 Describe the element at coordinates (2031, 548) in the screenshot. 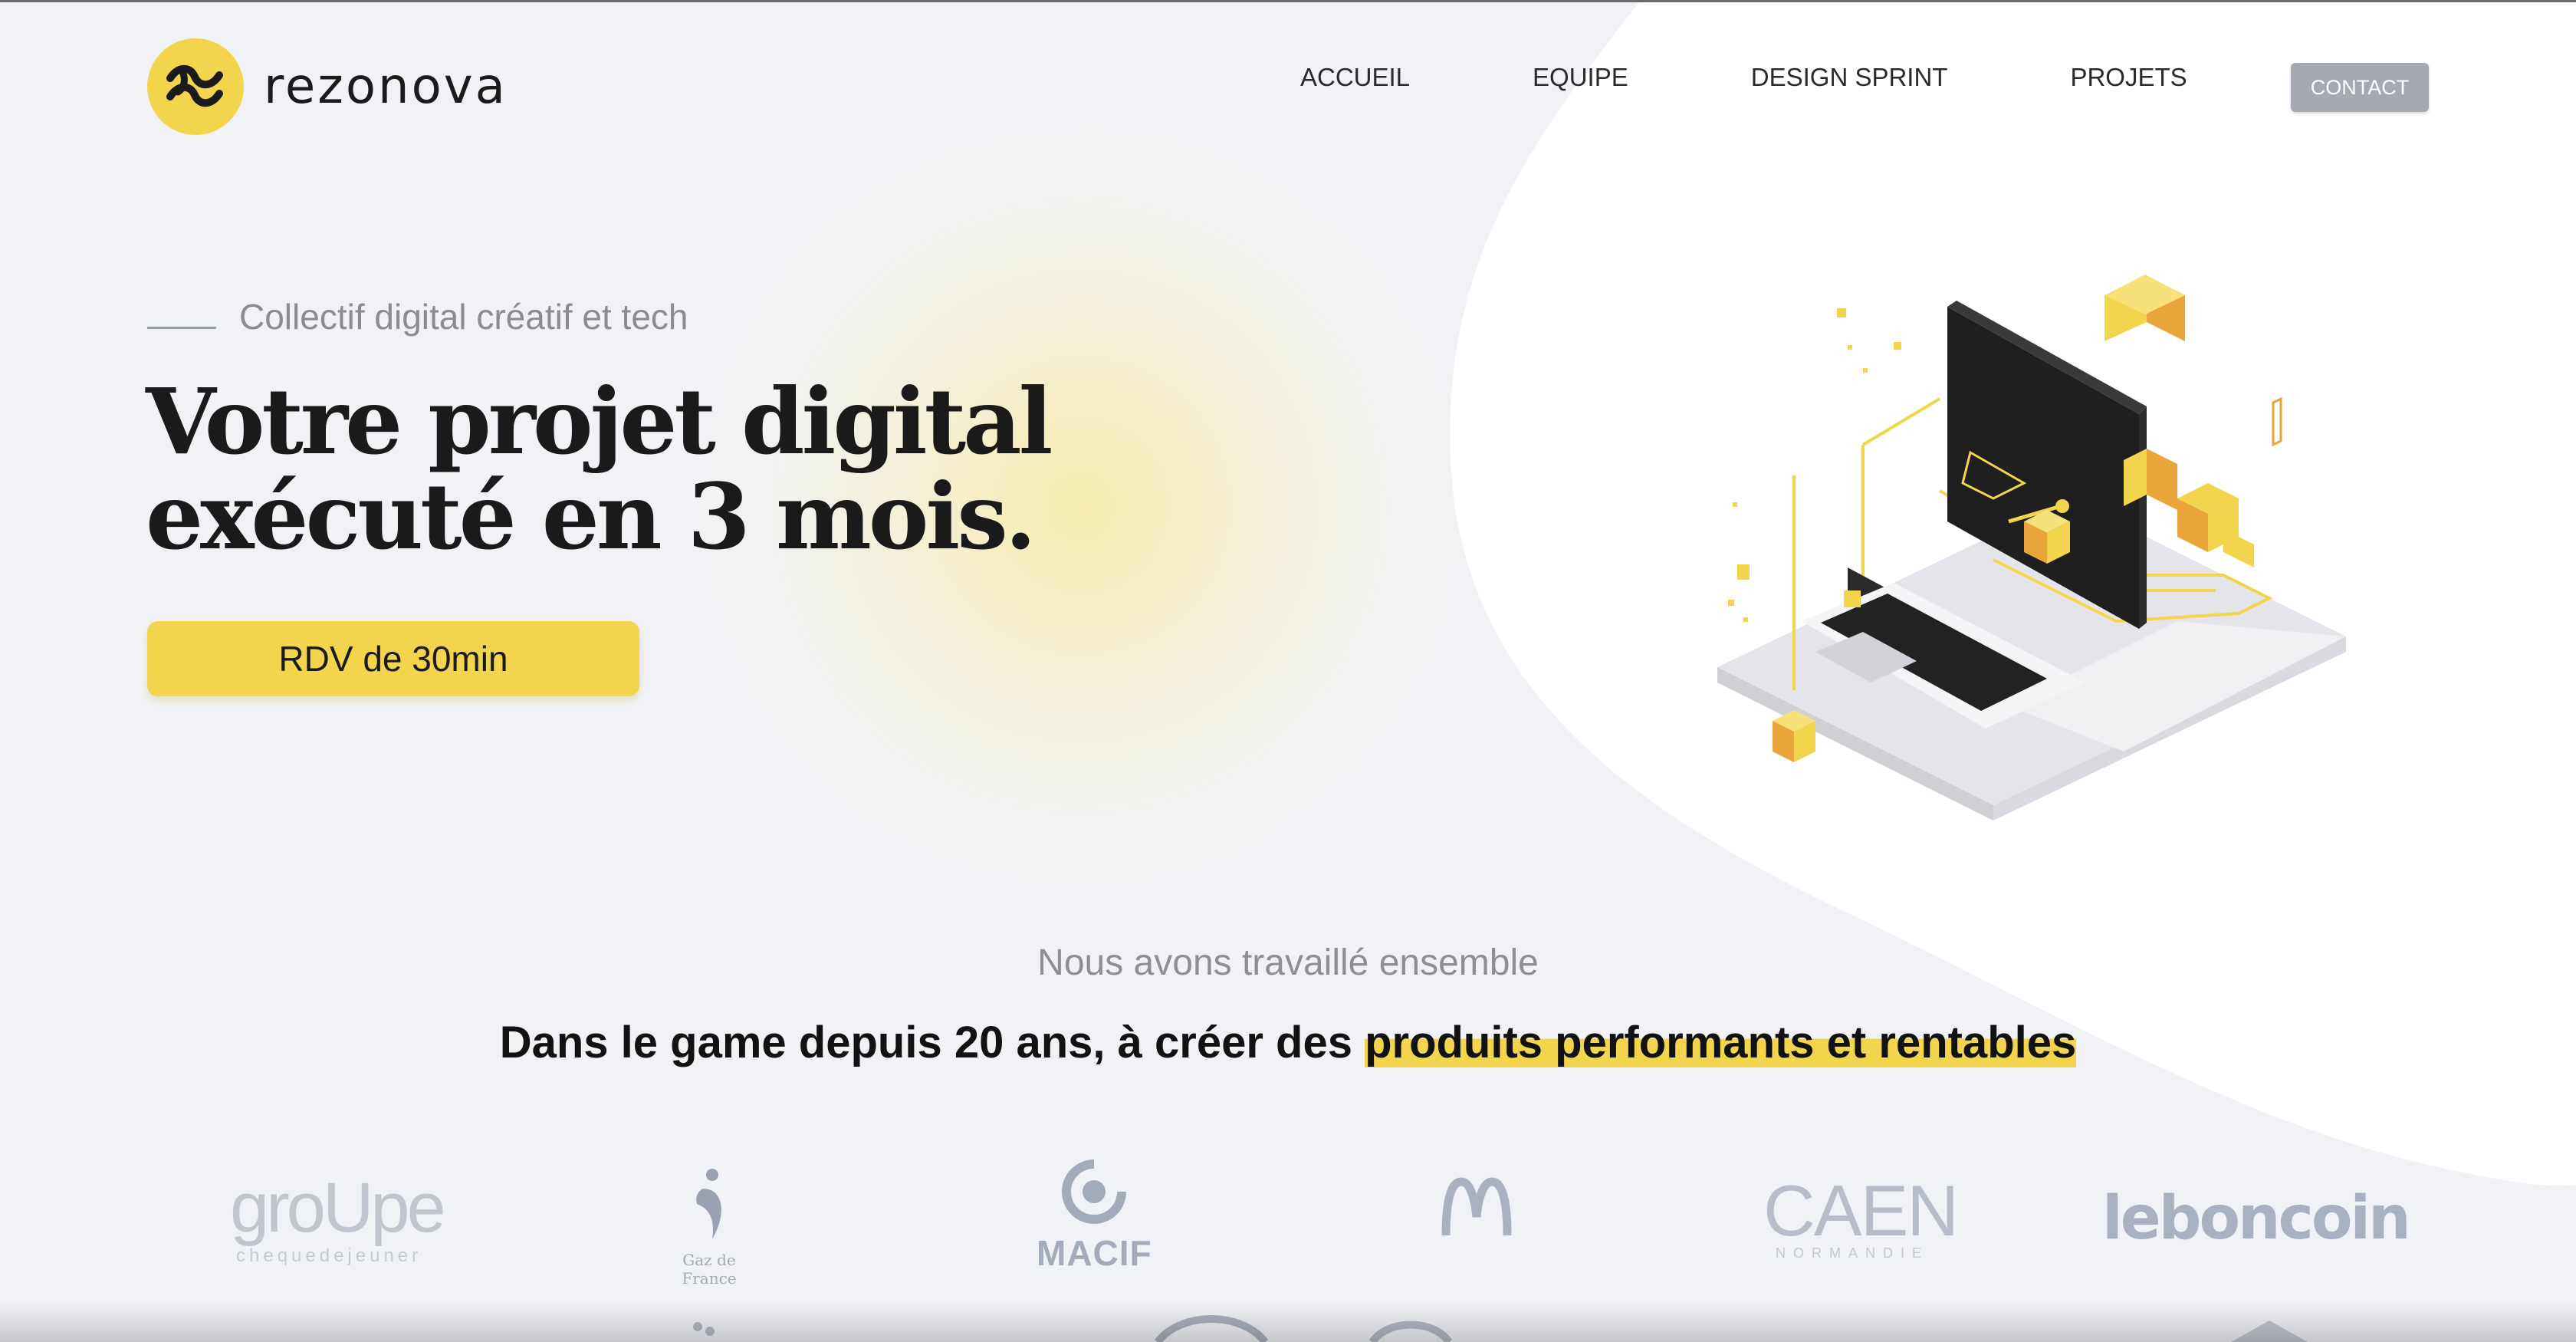

I see `isometric-computer-laptop-illustration` at that location.